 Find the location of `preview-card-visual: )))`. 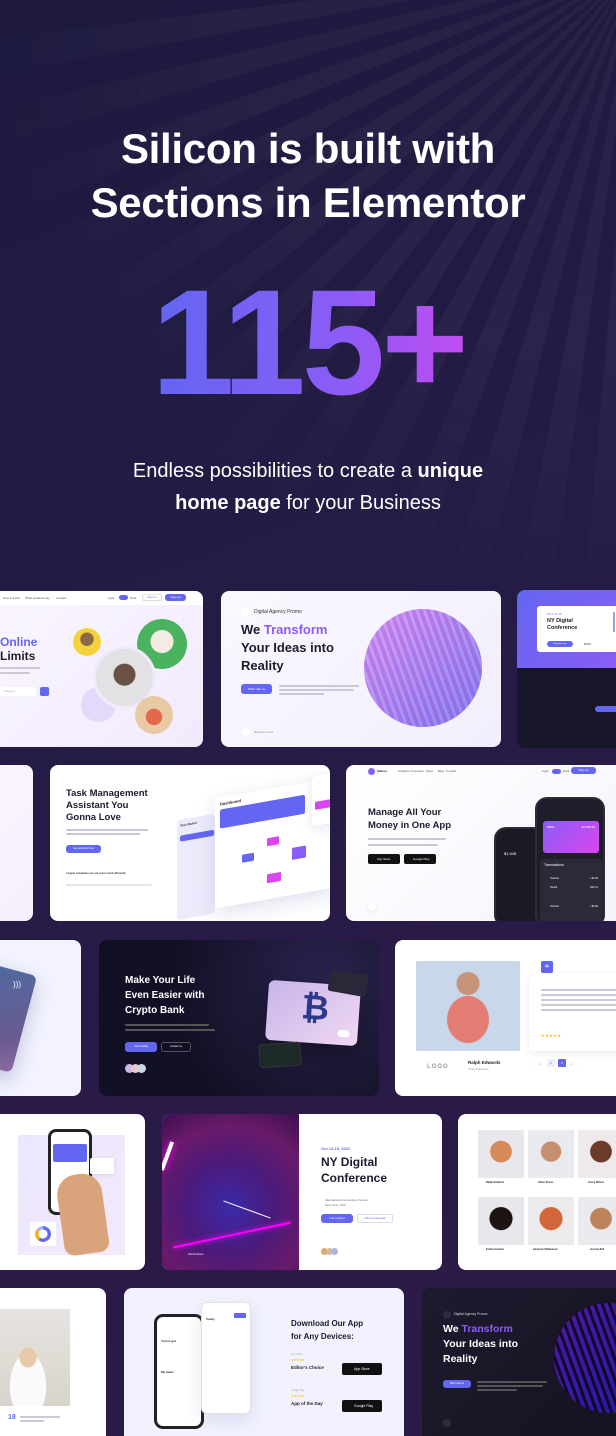

preview-card-visual: ))) is located at coordinates (40, 1018).